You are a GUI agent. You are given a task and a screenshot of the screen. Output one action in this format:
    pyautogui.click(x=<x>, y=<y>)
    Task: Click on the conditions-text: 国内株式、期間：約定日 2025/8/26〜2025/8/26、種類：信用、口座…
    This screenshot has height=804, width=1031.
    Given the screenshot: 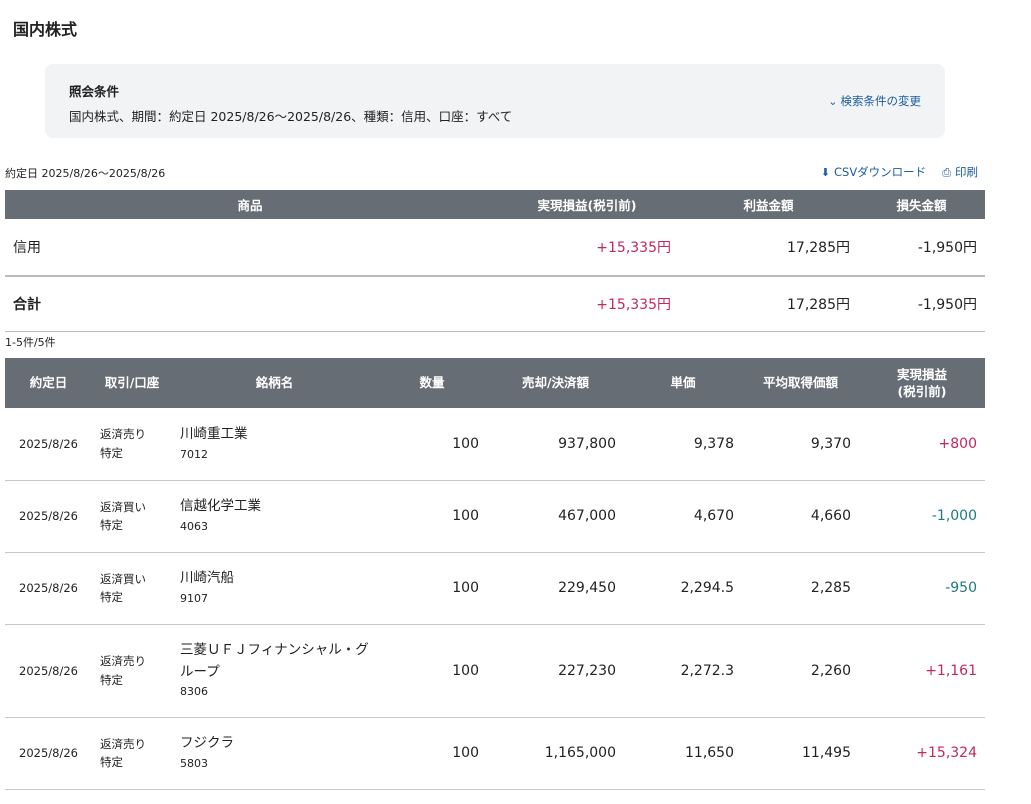 What is the action you would take?
    pyautogui.click(x=291, y=116)
    